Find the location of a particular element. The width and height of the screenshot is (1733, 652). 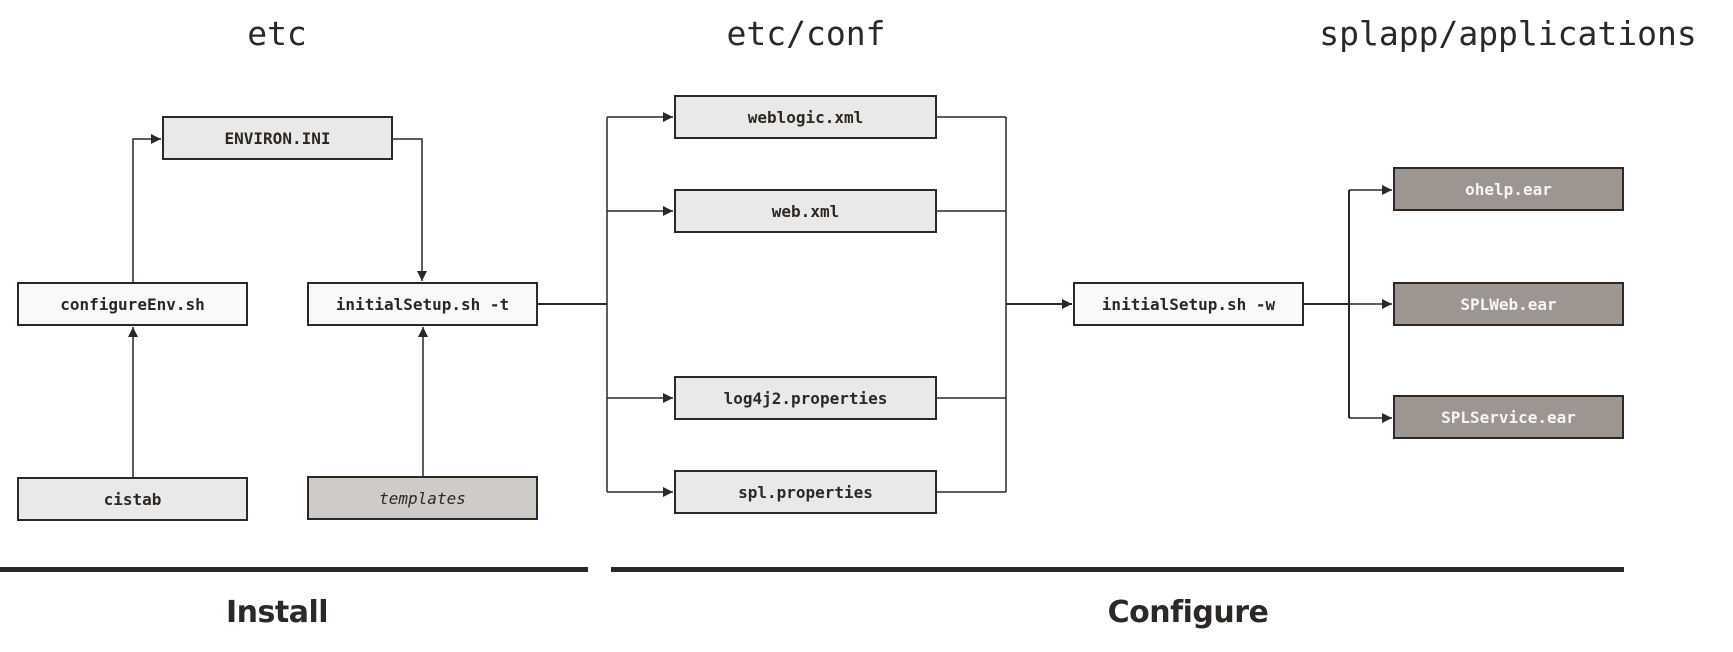

node-label: initialSetup.sh -t is located at coordinates (422, 304).